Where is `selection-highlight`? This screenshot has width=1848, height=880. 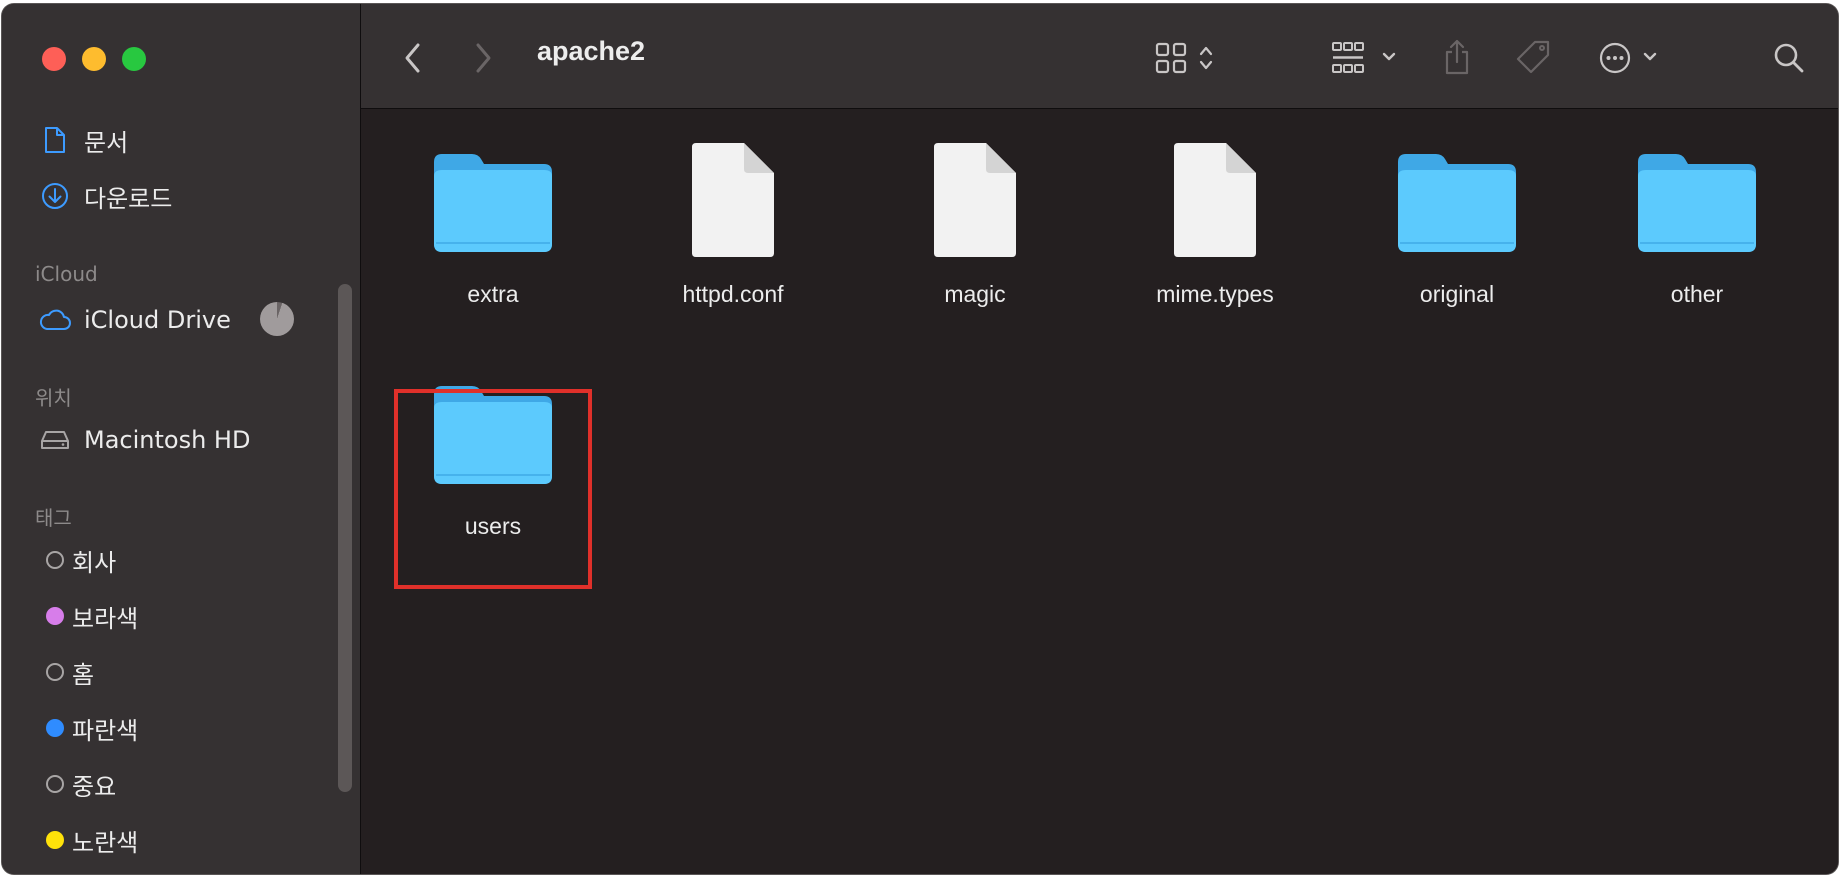
selection-highlight is located at coordinates (493, 489).